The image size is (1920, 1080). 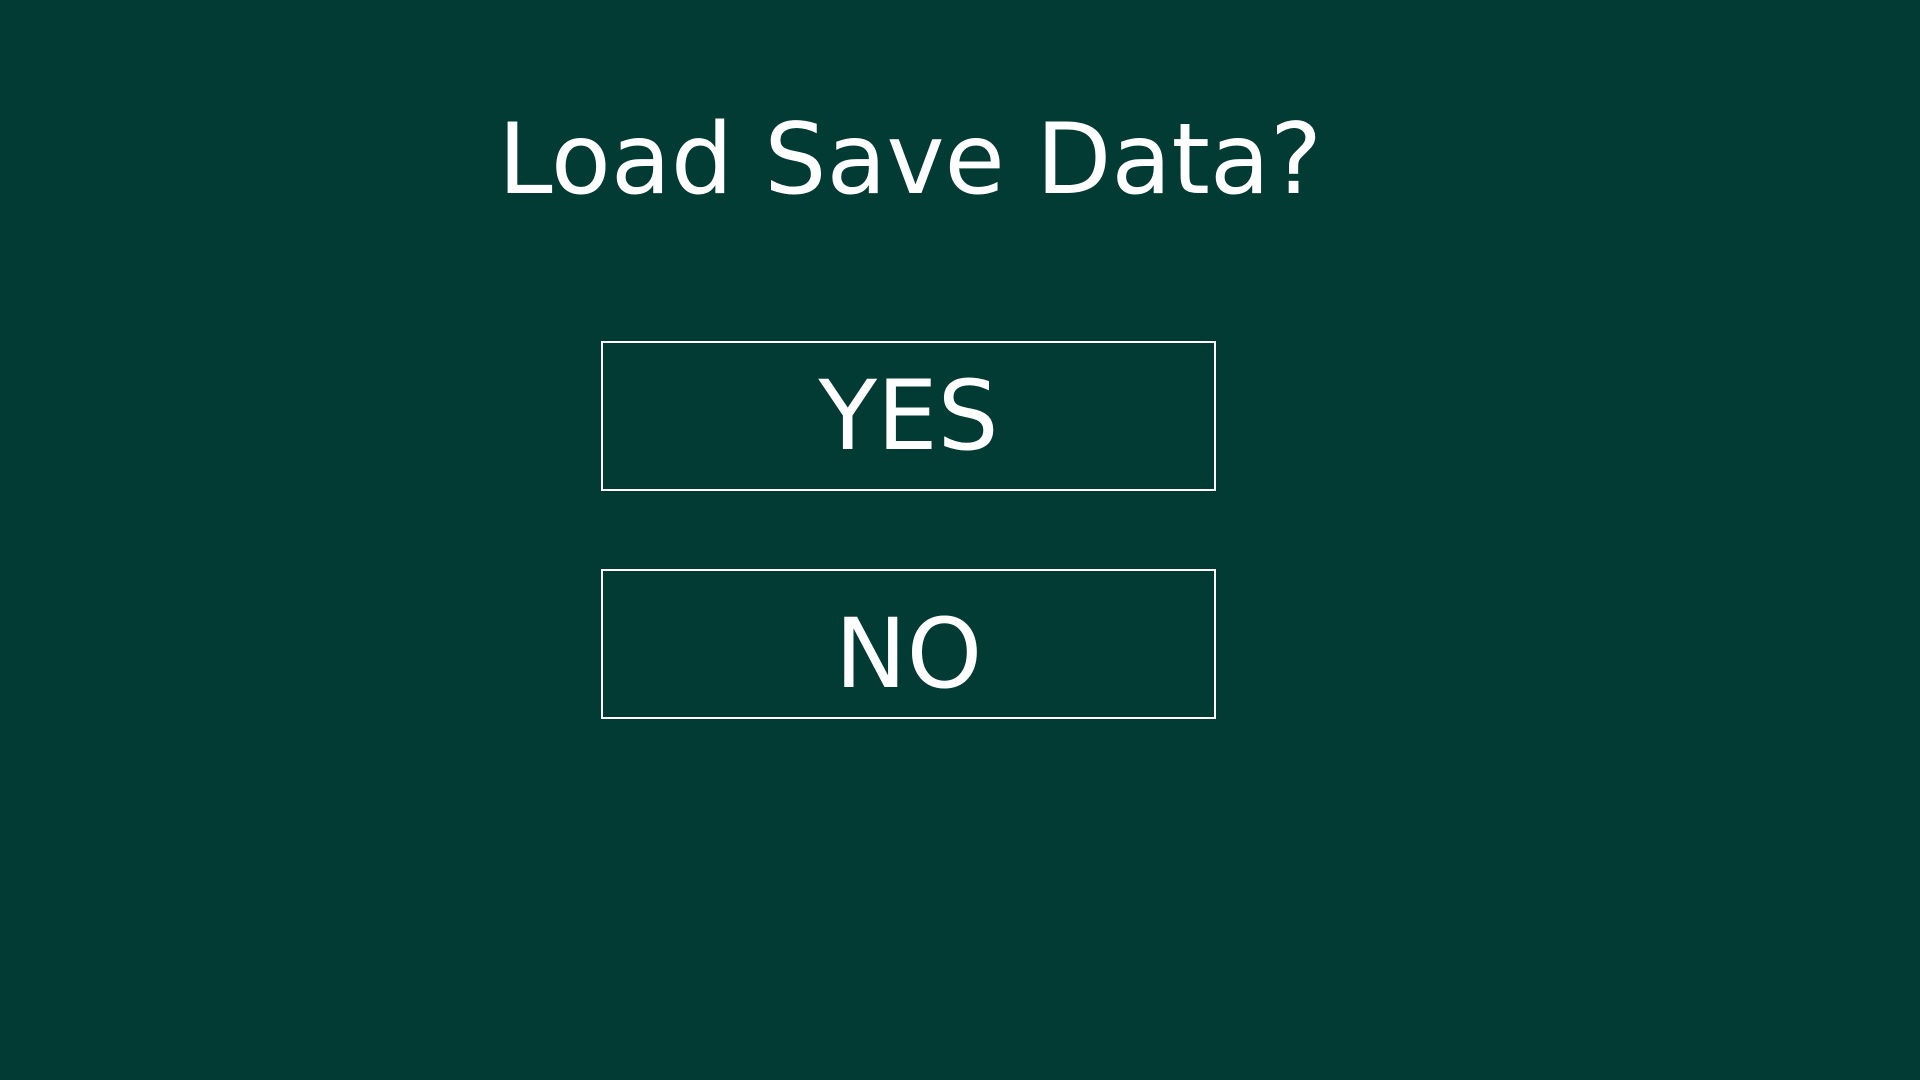 I want to click on yes-button-label: YES, so click(x=908, y=416).